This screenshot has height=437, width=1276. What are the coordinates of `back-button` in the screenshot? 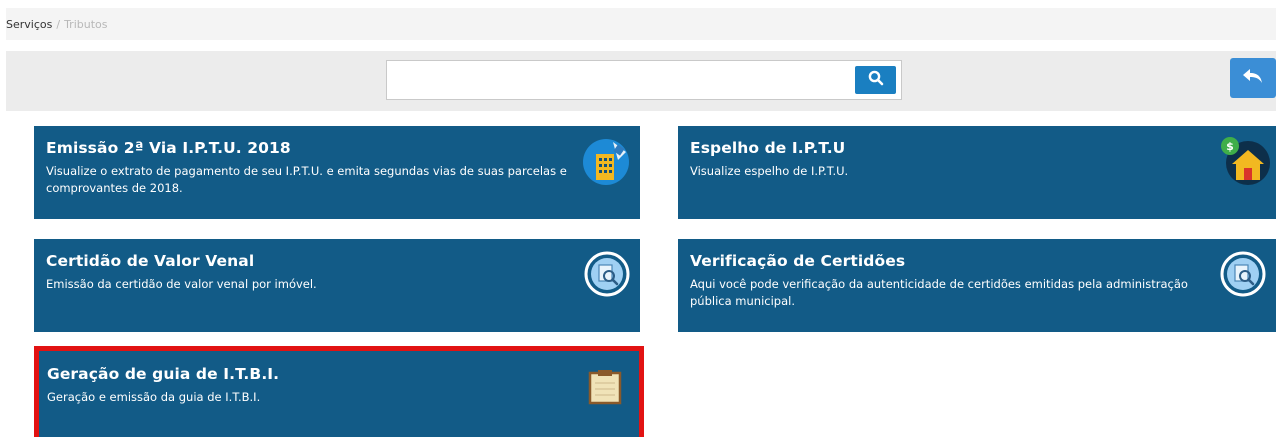 It's located at (1253, 78).